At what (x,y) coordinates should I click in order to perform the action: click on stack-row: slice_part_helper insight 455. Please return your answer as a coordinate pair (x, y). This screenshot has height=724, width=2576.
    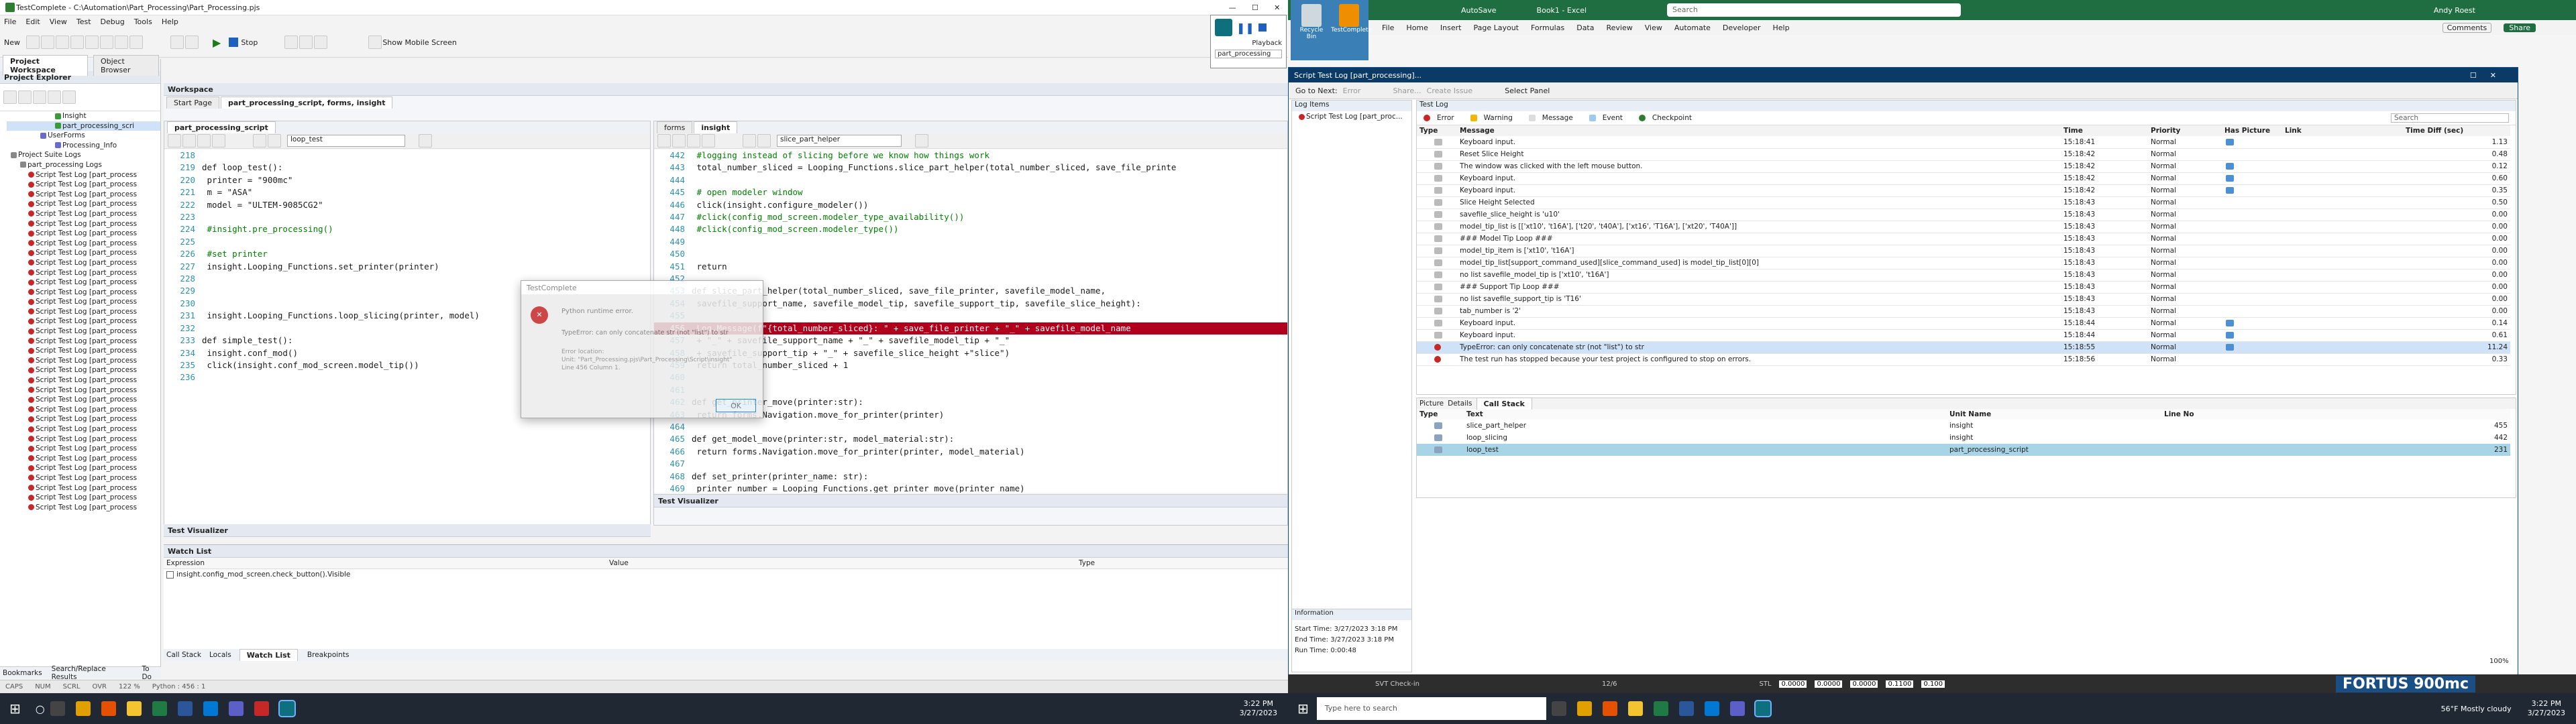
    Looking at the image, I should click on (1963, 426).